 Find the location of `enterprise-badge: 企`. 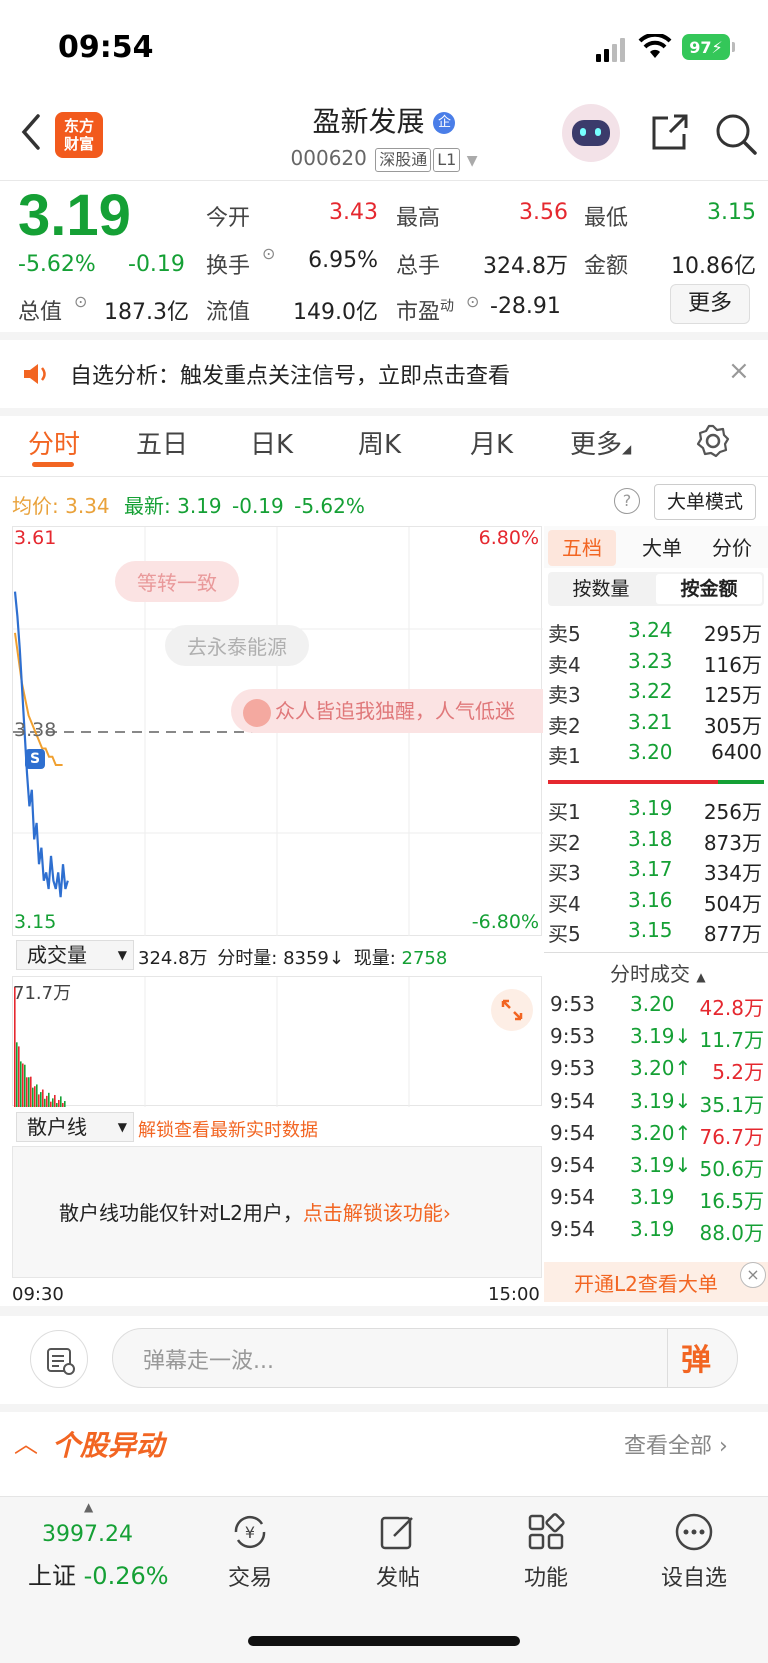

enterprise-badge: 企 is located at coordinates (444, 123).